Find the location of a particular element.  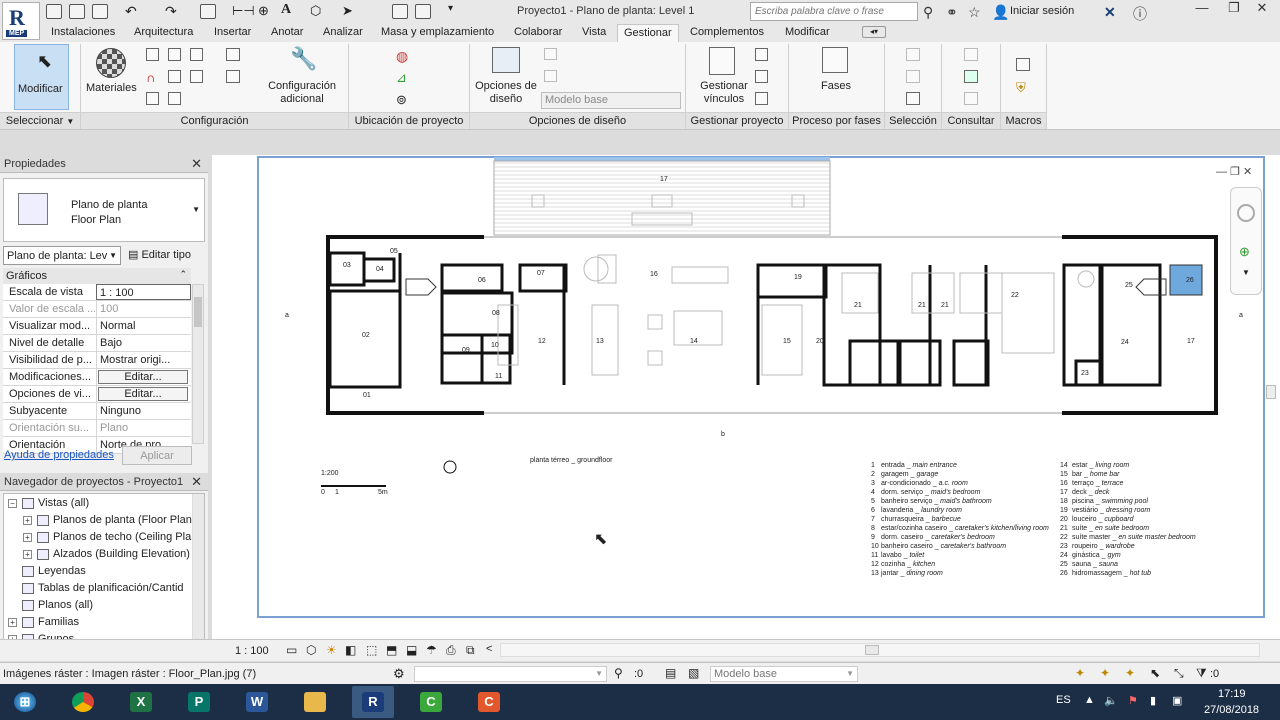

tab-masa: Masa y emplazamiento is located at coordinates (437, 32).